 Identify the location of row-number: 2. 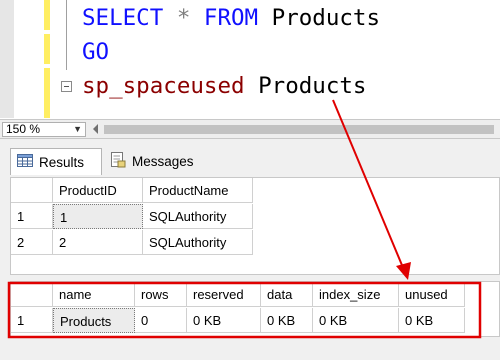
(32, 242).